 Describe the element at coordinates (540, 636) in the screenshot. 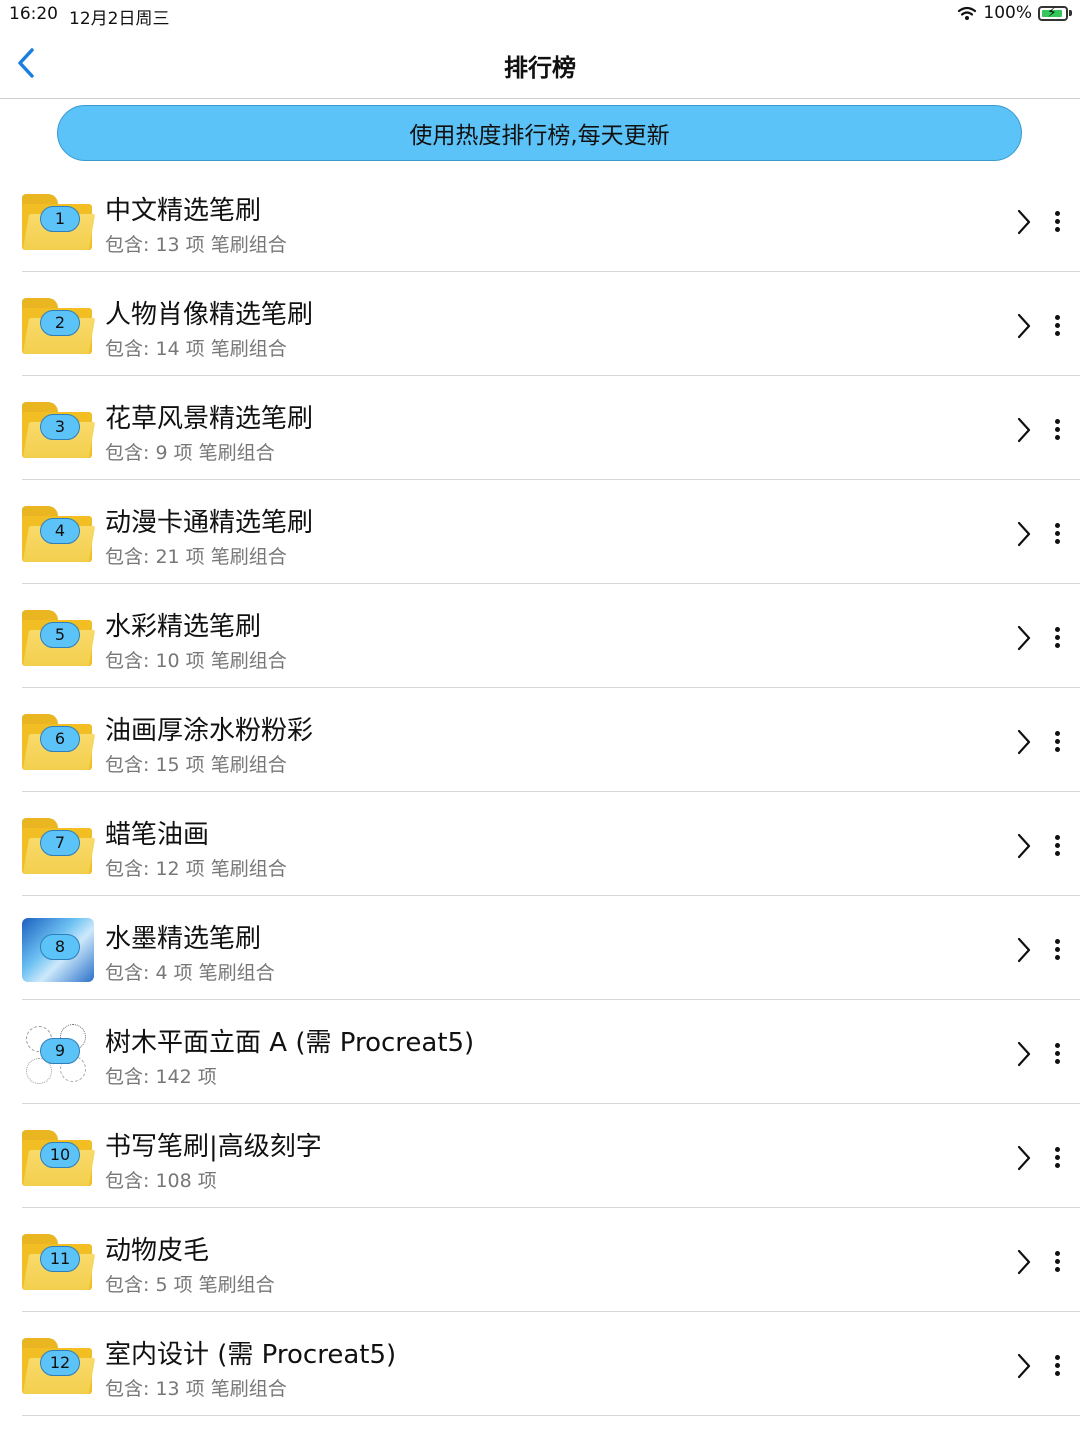

I see `list-item: 5 水彩精选笔刷包含: 10 项 笔刷组合` at that location.